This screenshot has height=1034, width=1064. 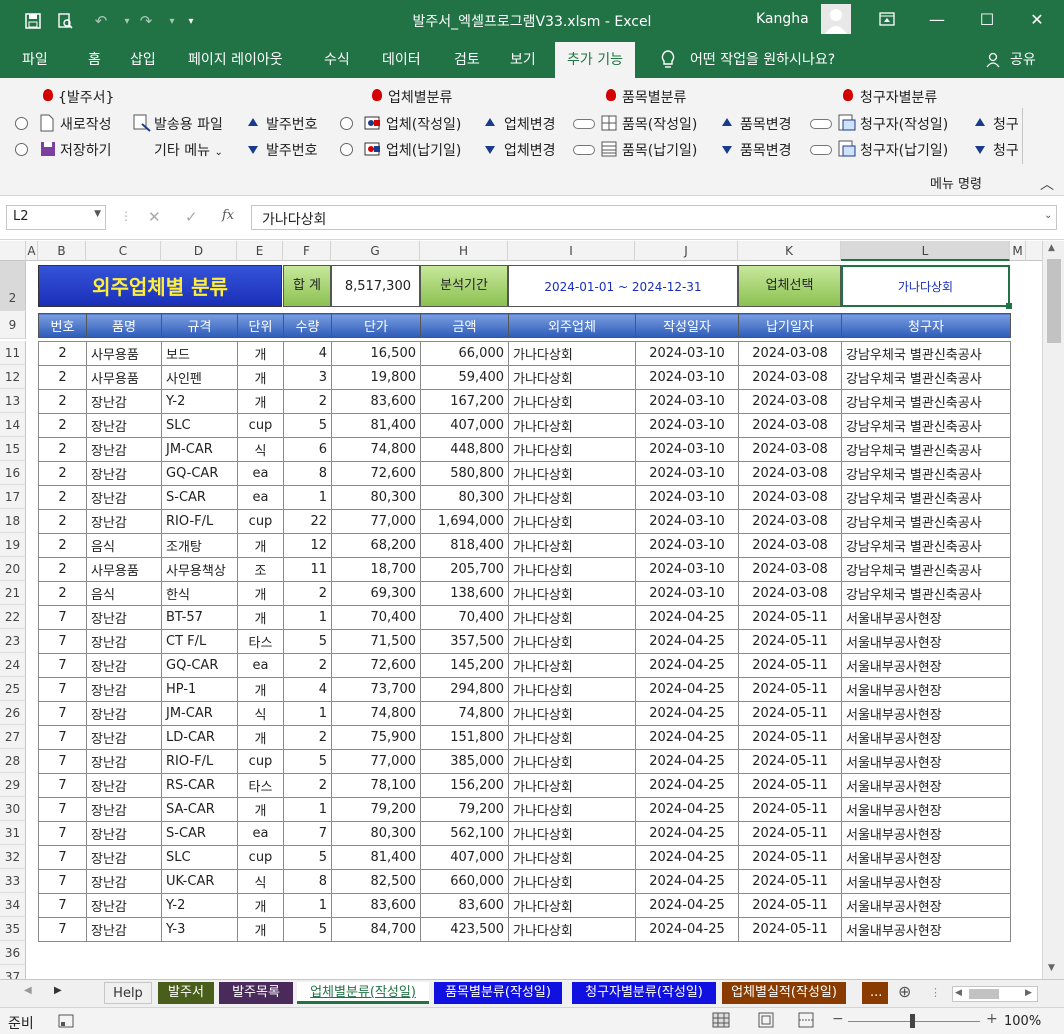 I want to click on page-break-view-icon, so click(x=806, y=1022).